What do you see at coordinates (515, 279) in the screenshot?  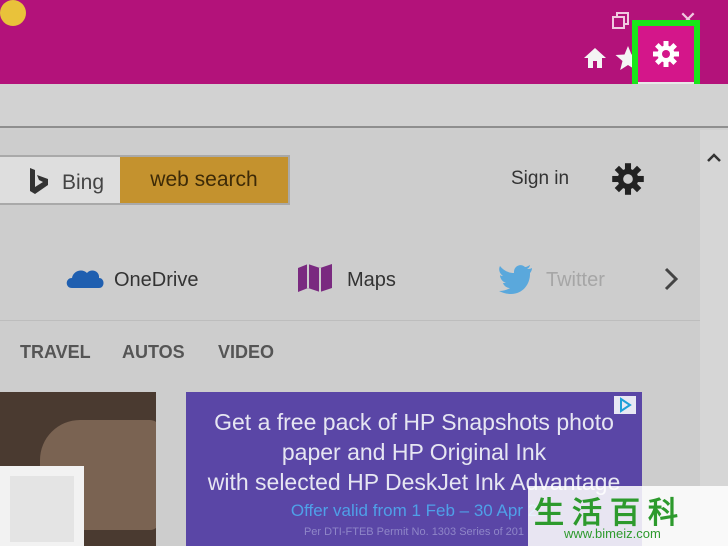 I see `twitter-icon` at bounding box center [515, 279].